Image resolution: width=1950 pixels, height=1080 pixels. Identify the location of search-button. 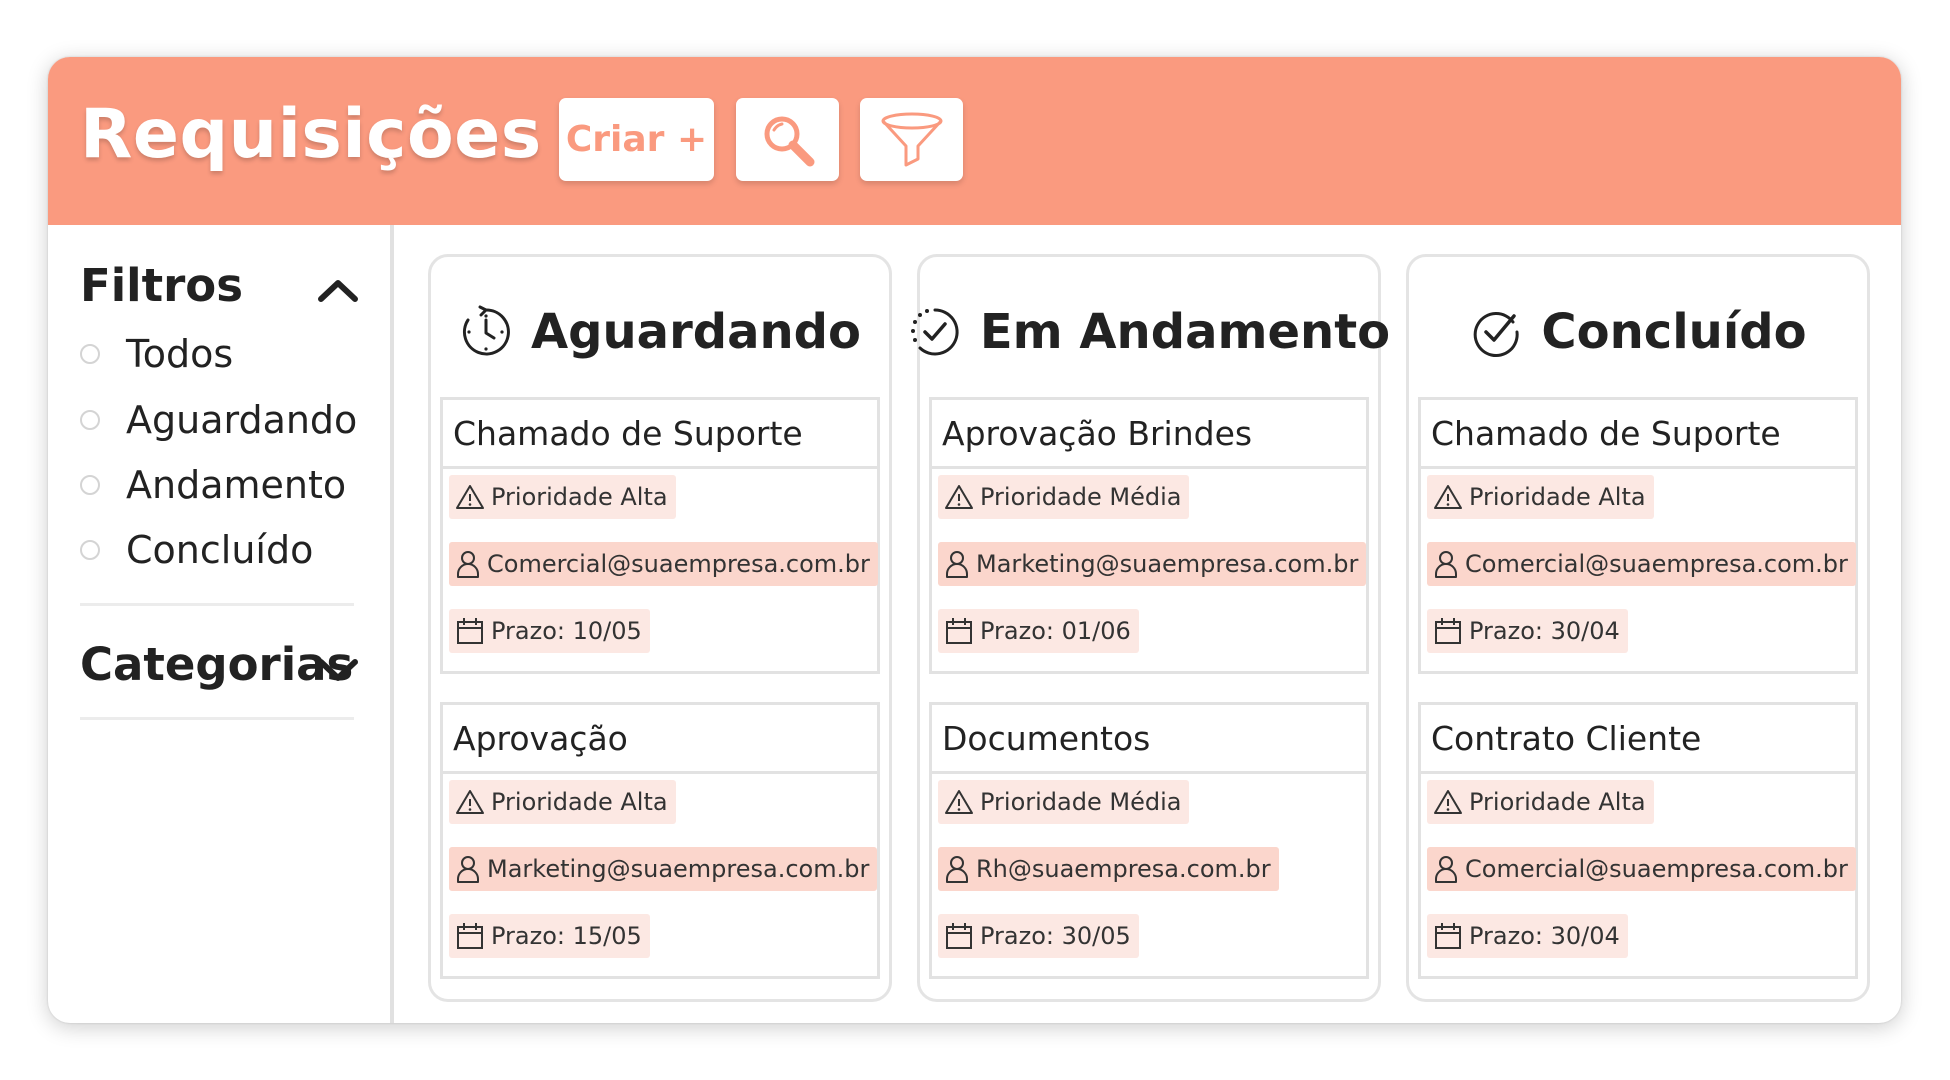
(787, 139).